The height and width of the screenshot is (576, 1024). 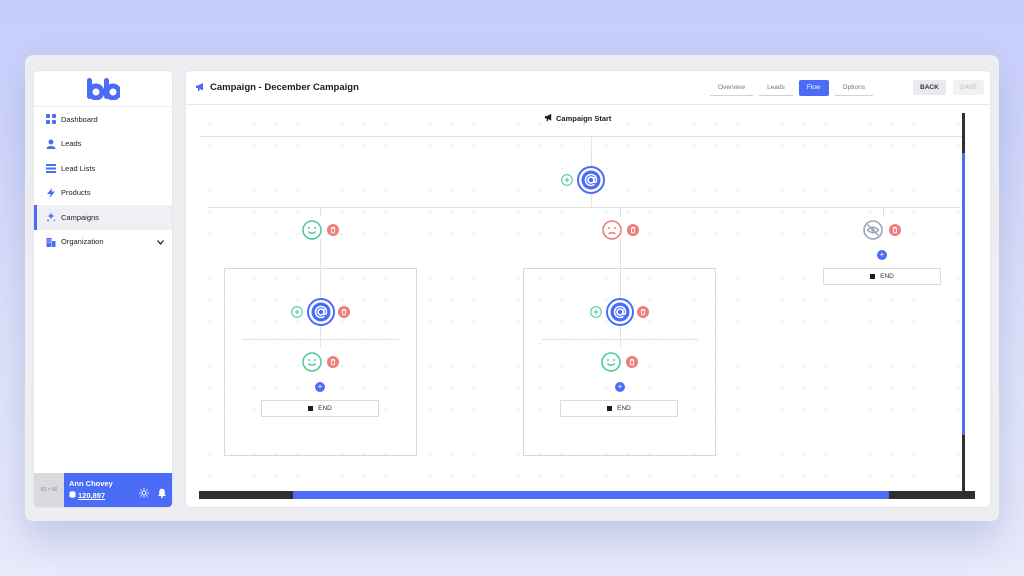 What do you see at coordinates (929, 87) in the screenshot?
I see `back-button: BACK` at bounding box center [929, 87].